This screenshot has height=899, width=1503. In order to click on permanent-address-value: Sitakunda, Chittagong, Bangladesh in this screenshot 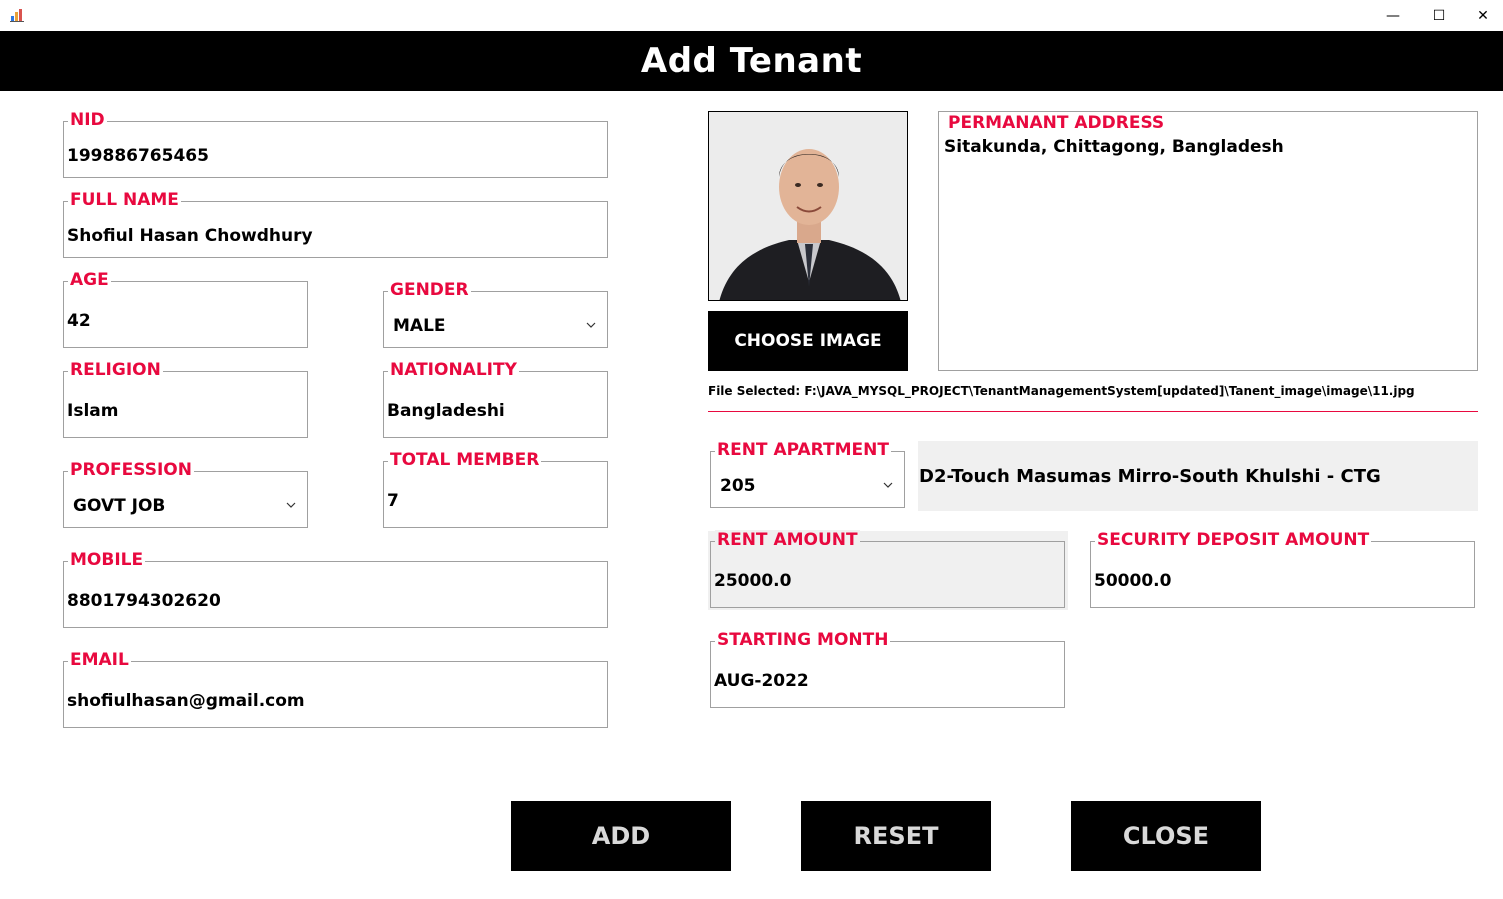, I will do `click(1114, 147)`.